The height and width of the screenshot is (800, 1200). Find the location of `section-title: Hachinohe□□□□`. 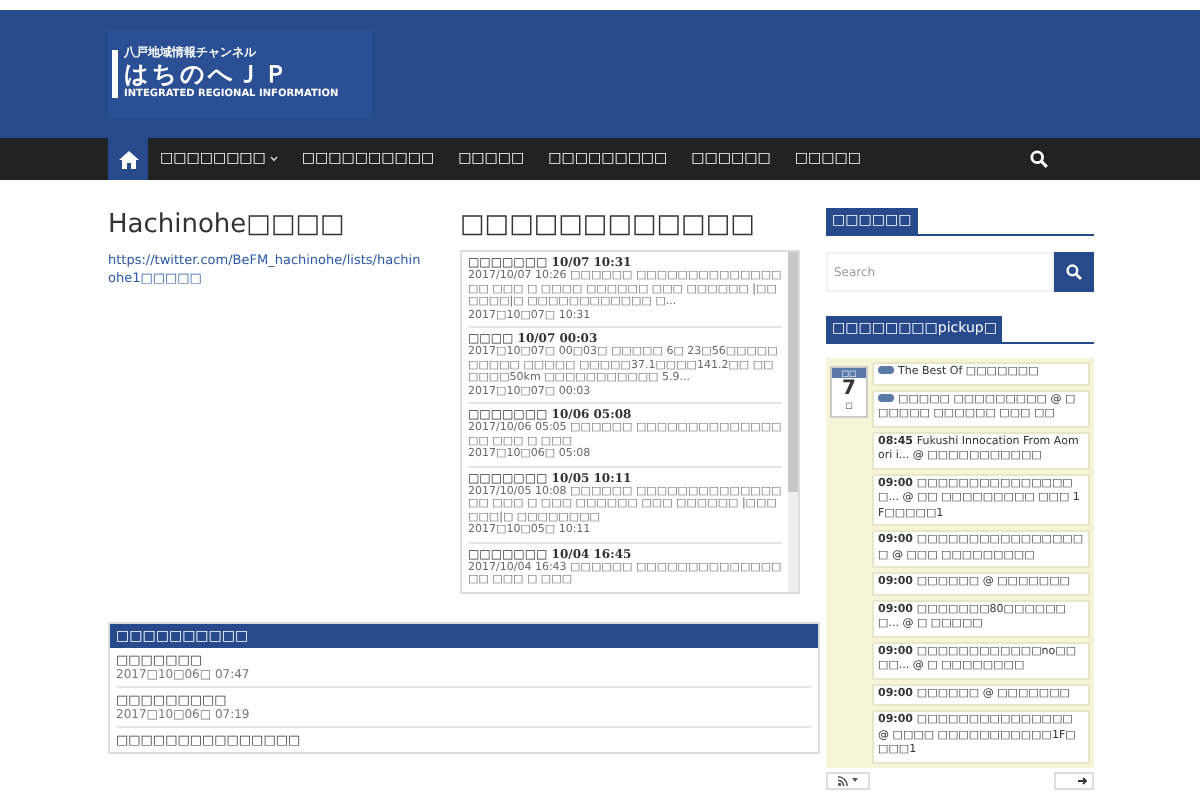

section-title: Hachinohe□□□□ is located at coordinates (227, 226).